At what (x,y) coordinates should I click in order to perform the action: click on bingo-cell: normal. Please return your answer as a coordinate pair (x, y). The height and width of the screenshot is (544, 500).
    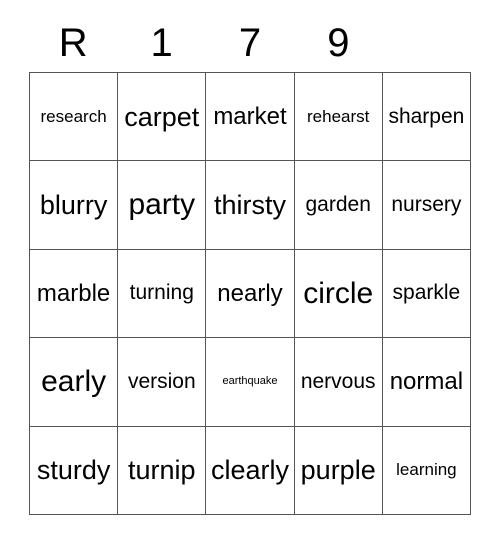
    Looking at the image, I should click on (426, 382).